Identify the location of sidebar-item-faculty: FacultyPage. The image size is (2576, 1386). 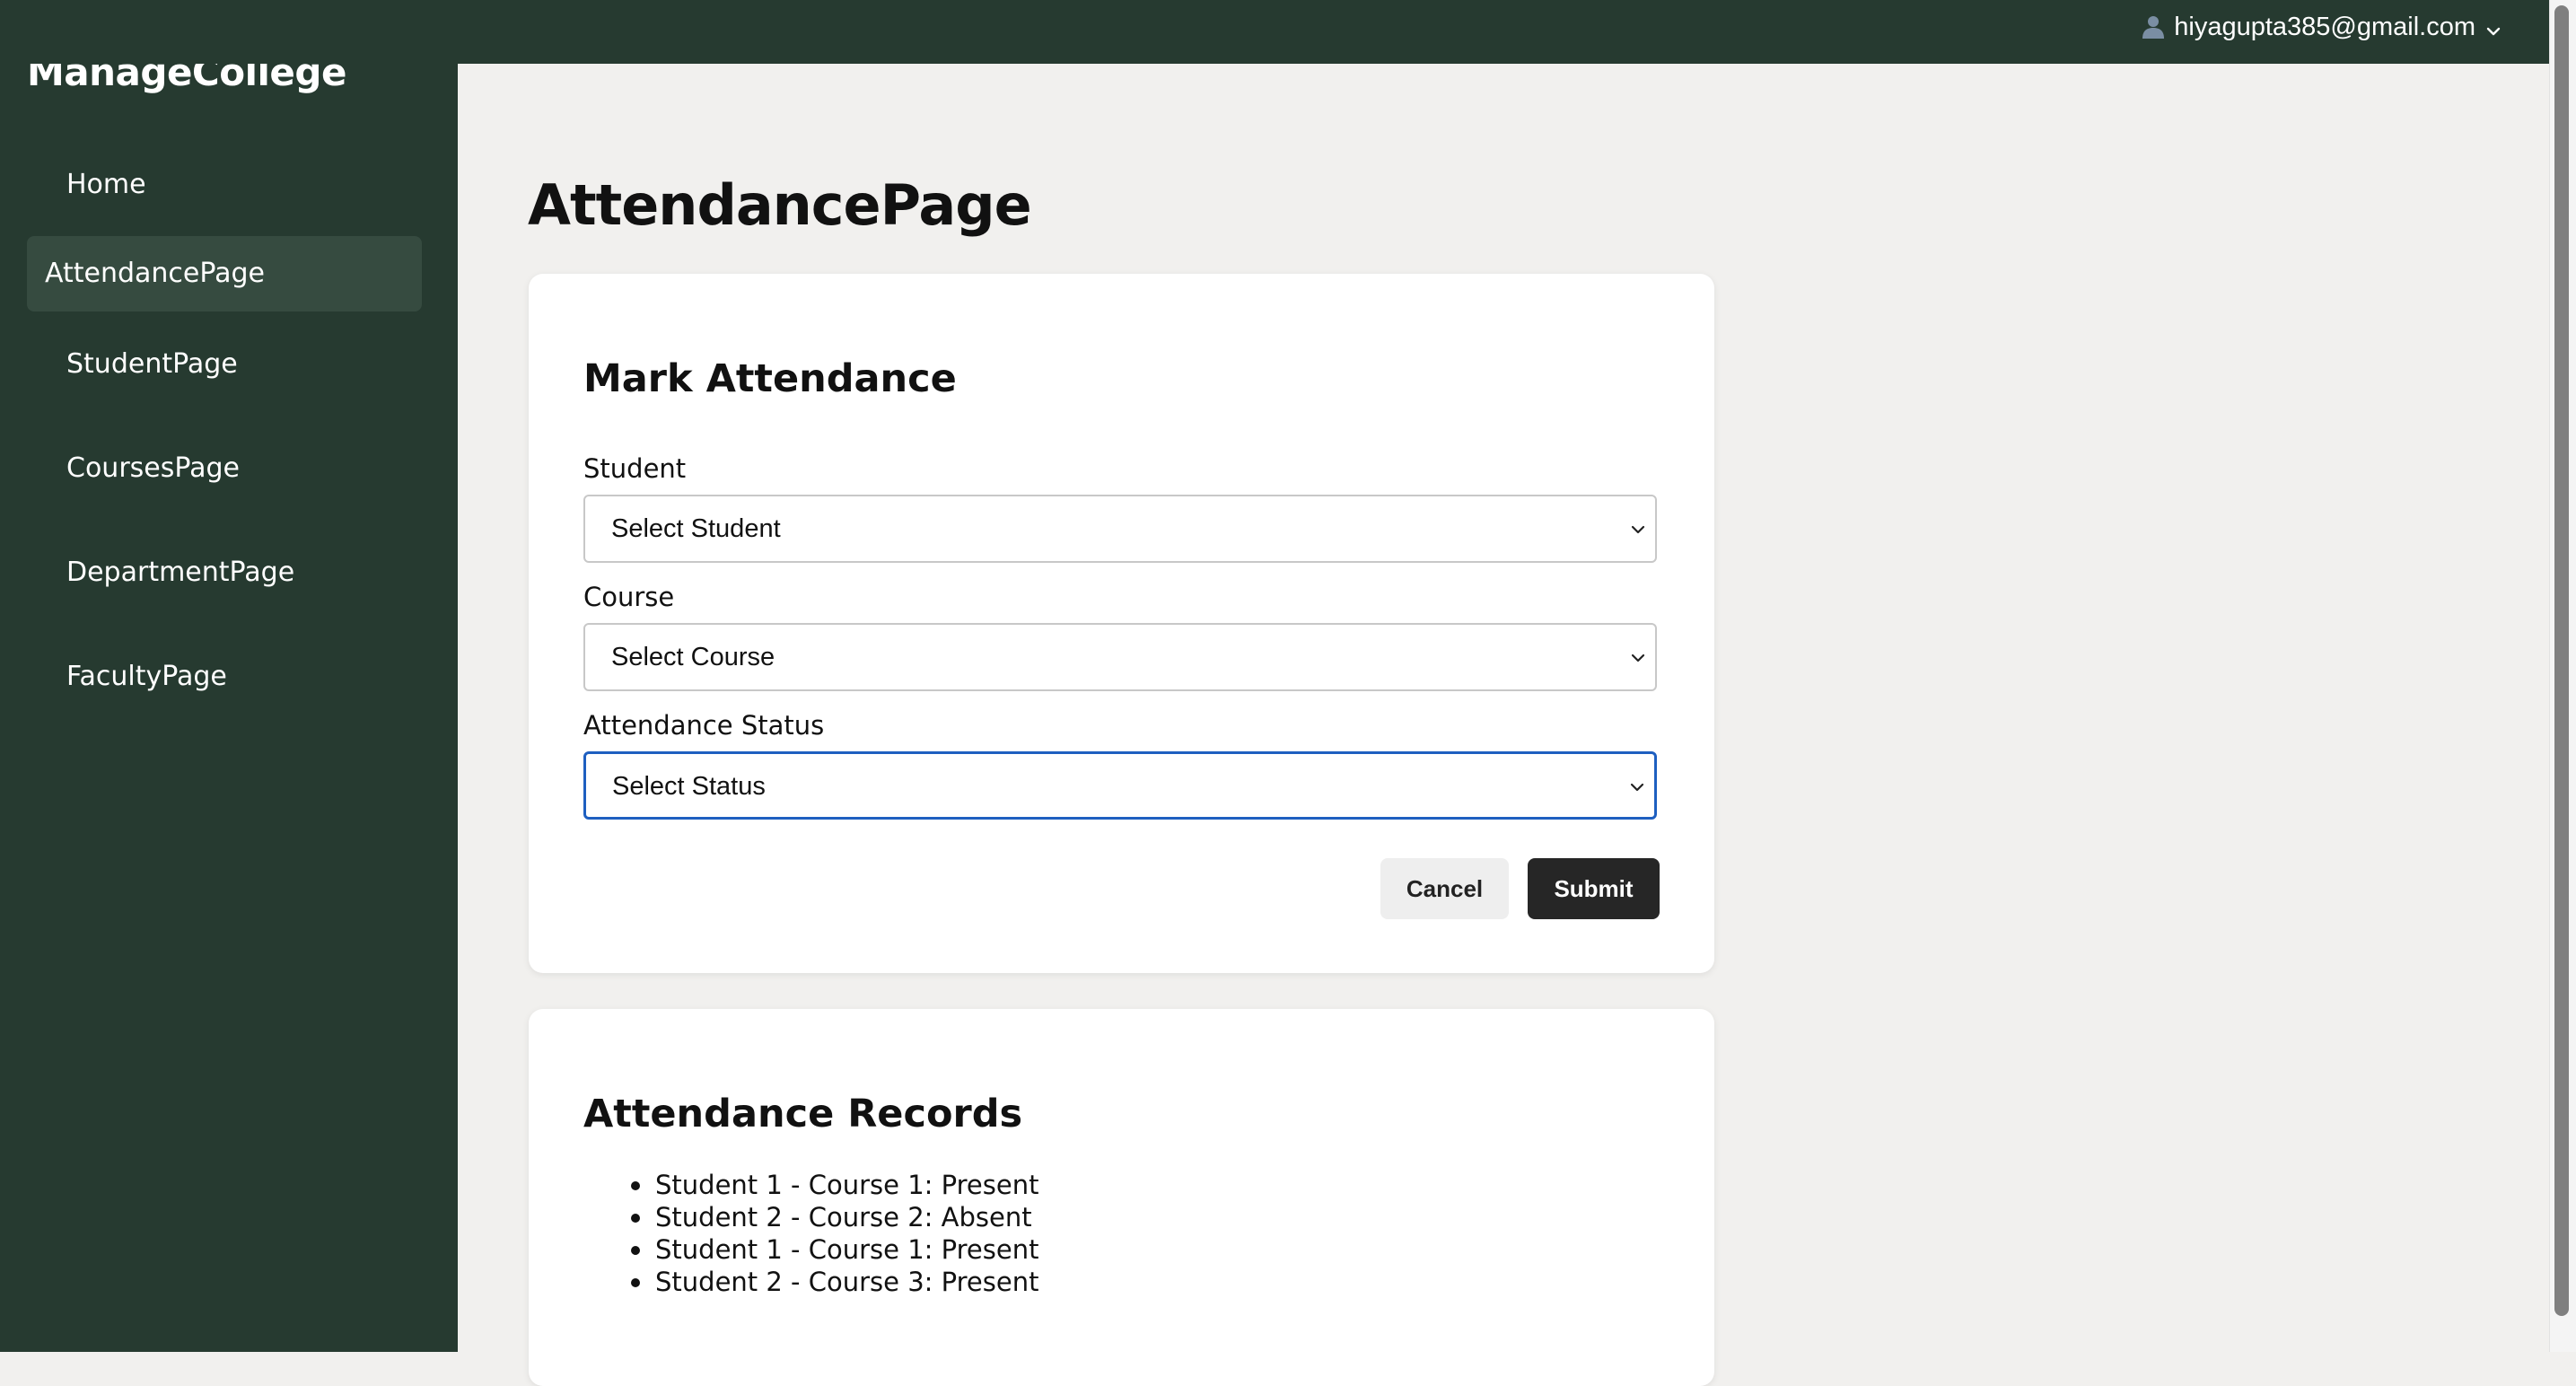
(146, 676).